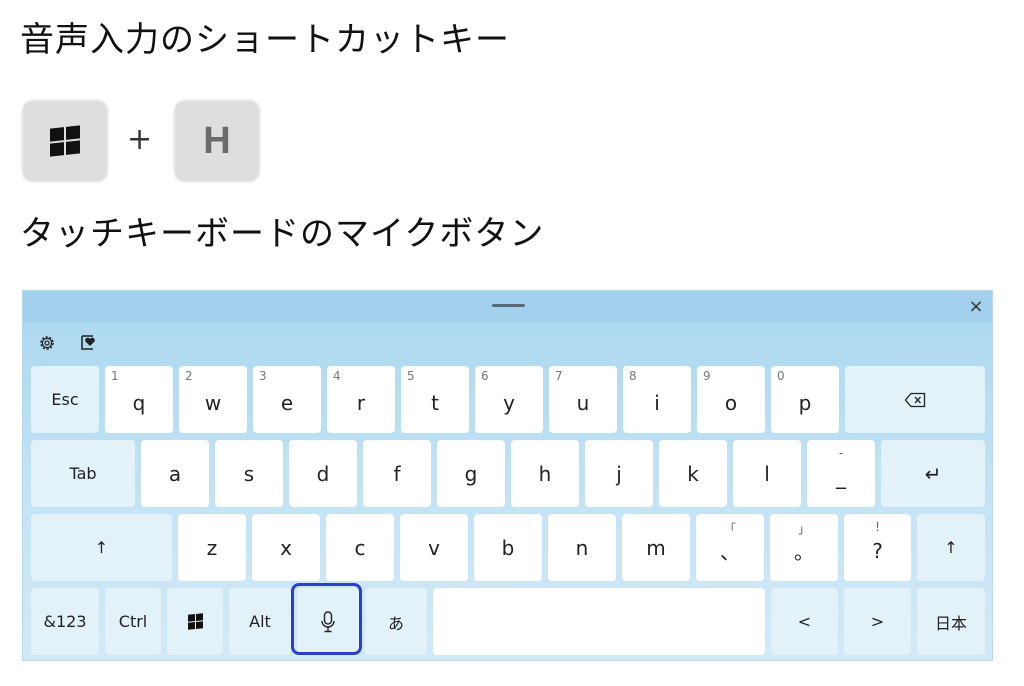 The width and height of the screenshot is (1024, 686). Describe the element at coordinates (65, 621) in the screenshot. I see `num-sym-key: &123` at that location.